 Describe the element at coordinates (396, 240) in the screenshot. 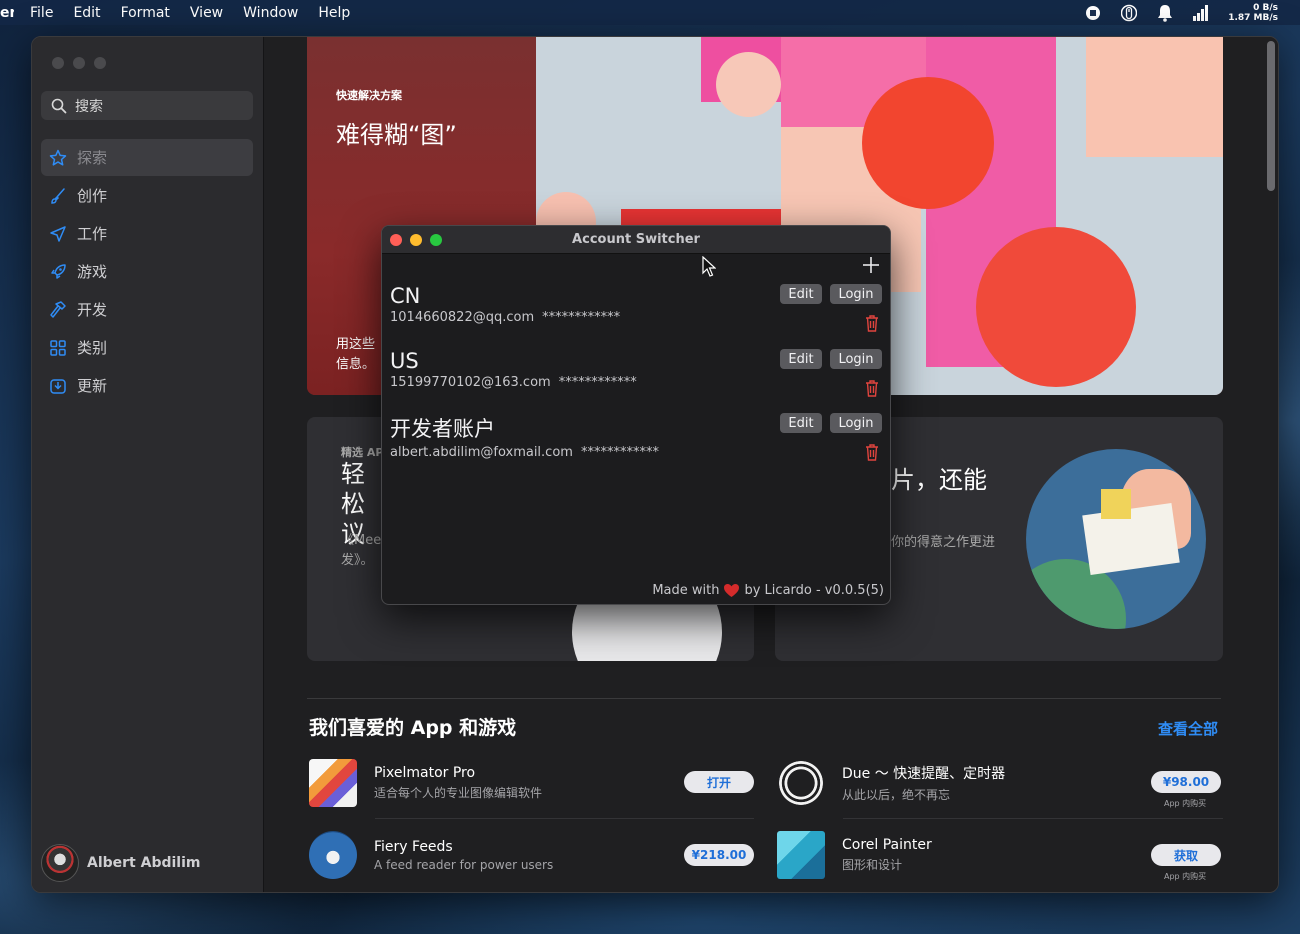

I see `switcher-close-button` at that location.